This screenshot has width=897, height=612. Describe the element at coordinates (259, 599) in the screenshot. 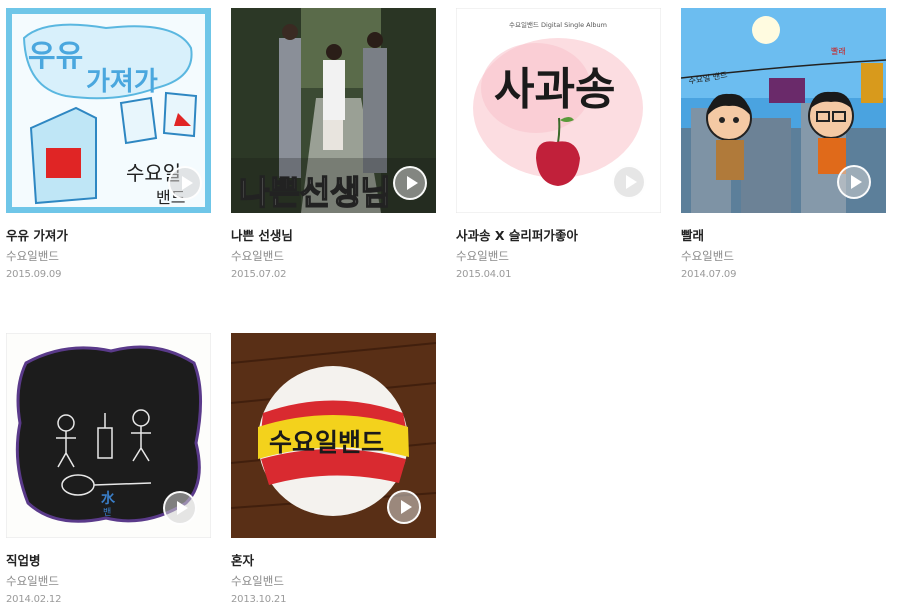

I see `release-date: 2013.10.21` at that location.